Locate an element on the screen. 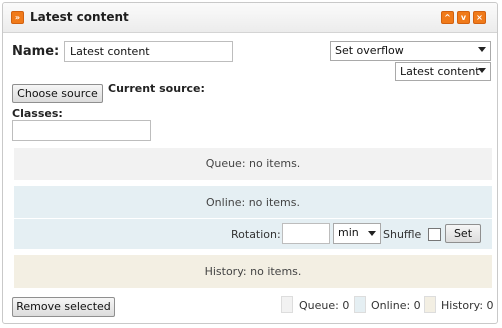  rotation-unit-select: min is located at coordinates (357, 233).